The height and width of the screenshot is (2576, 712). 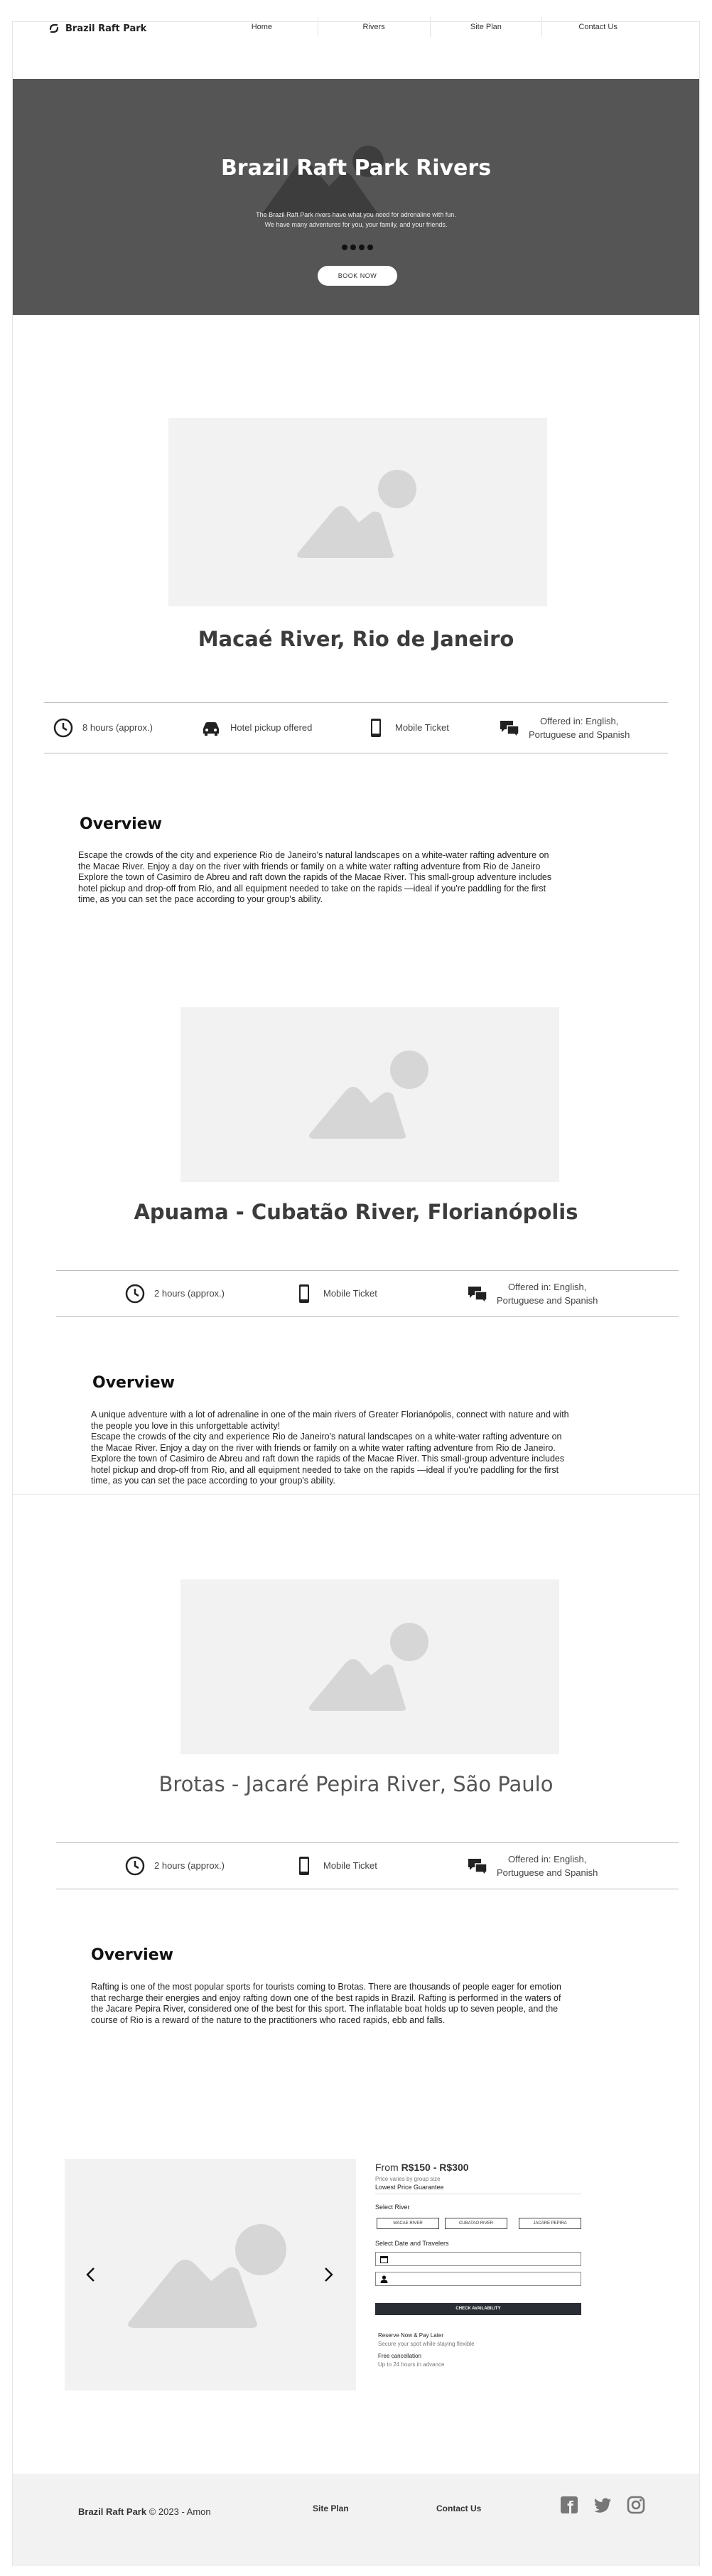 What do you see at coordinates (603, 2505) in the screenshot?
I see `twitter-icon` at bounding box center [603, 2505].